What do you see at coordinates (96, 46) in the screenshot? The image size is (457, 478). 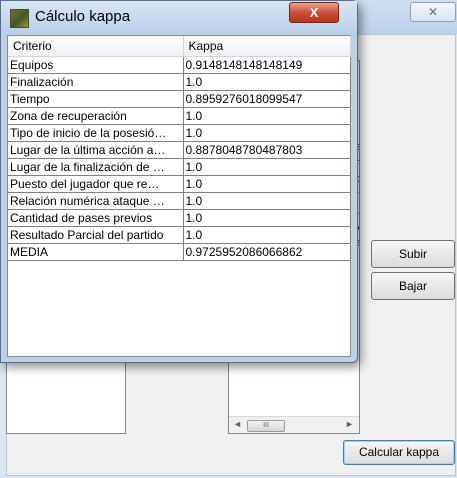 I see `column-header-criterio: Criterio` at bounding box center [96, 46].